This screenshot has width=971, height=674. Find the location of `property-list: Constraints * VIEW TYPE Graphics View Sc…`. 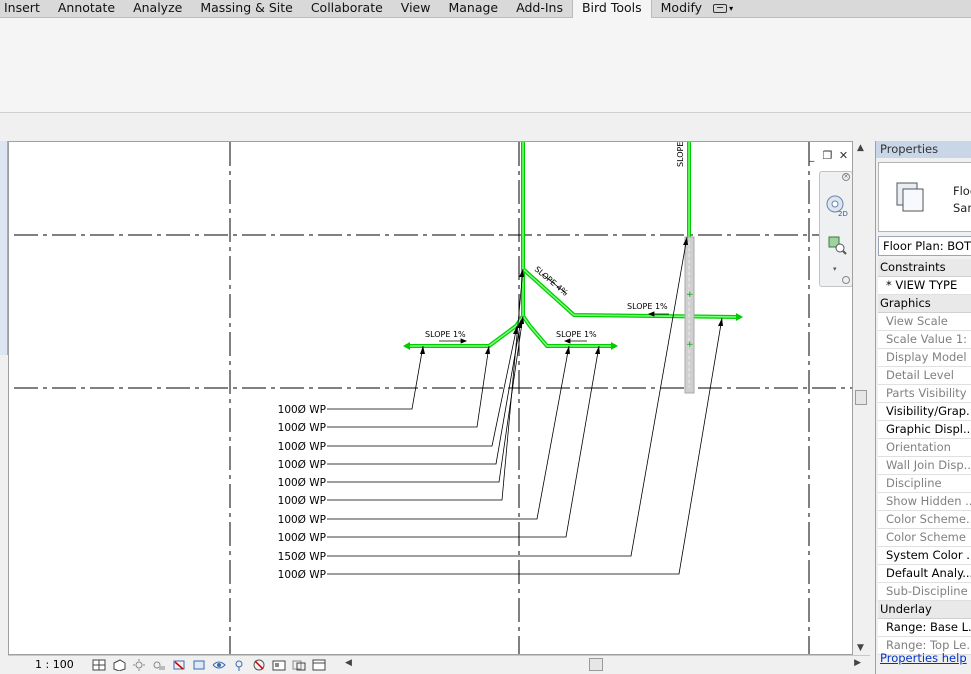

property-list: Constraints * VIEW TYPE Graphics View Sc… is located at coordinates (924, 457).